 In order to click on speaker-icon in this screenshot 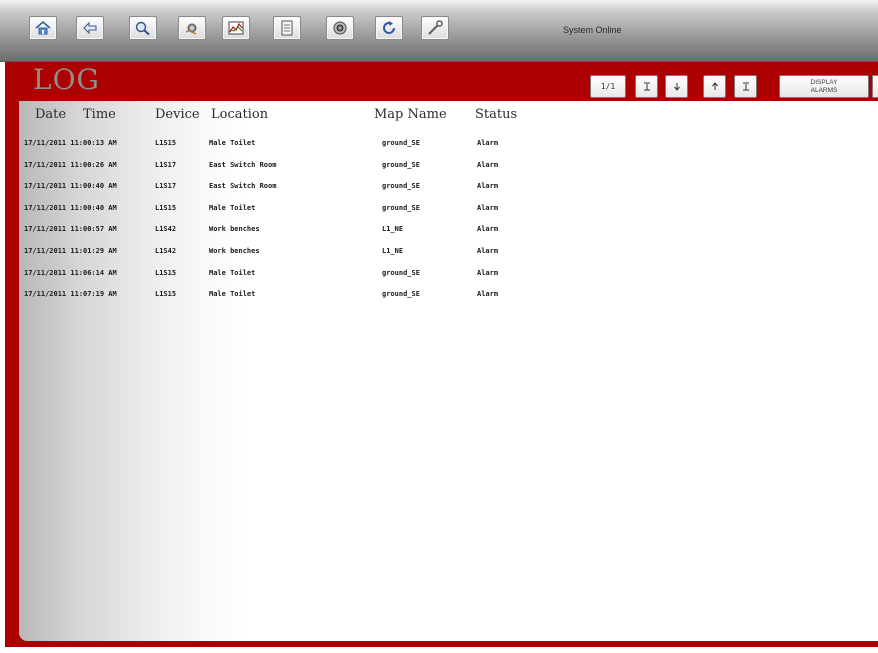, I will do `click(340, 28)`.